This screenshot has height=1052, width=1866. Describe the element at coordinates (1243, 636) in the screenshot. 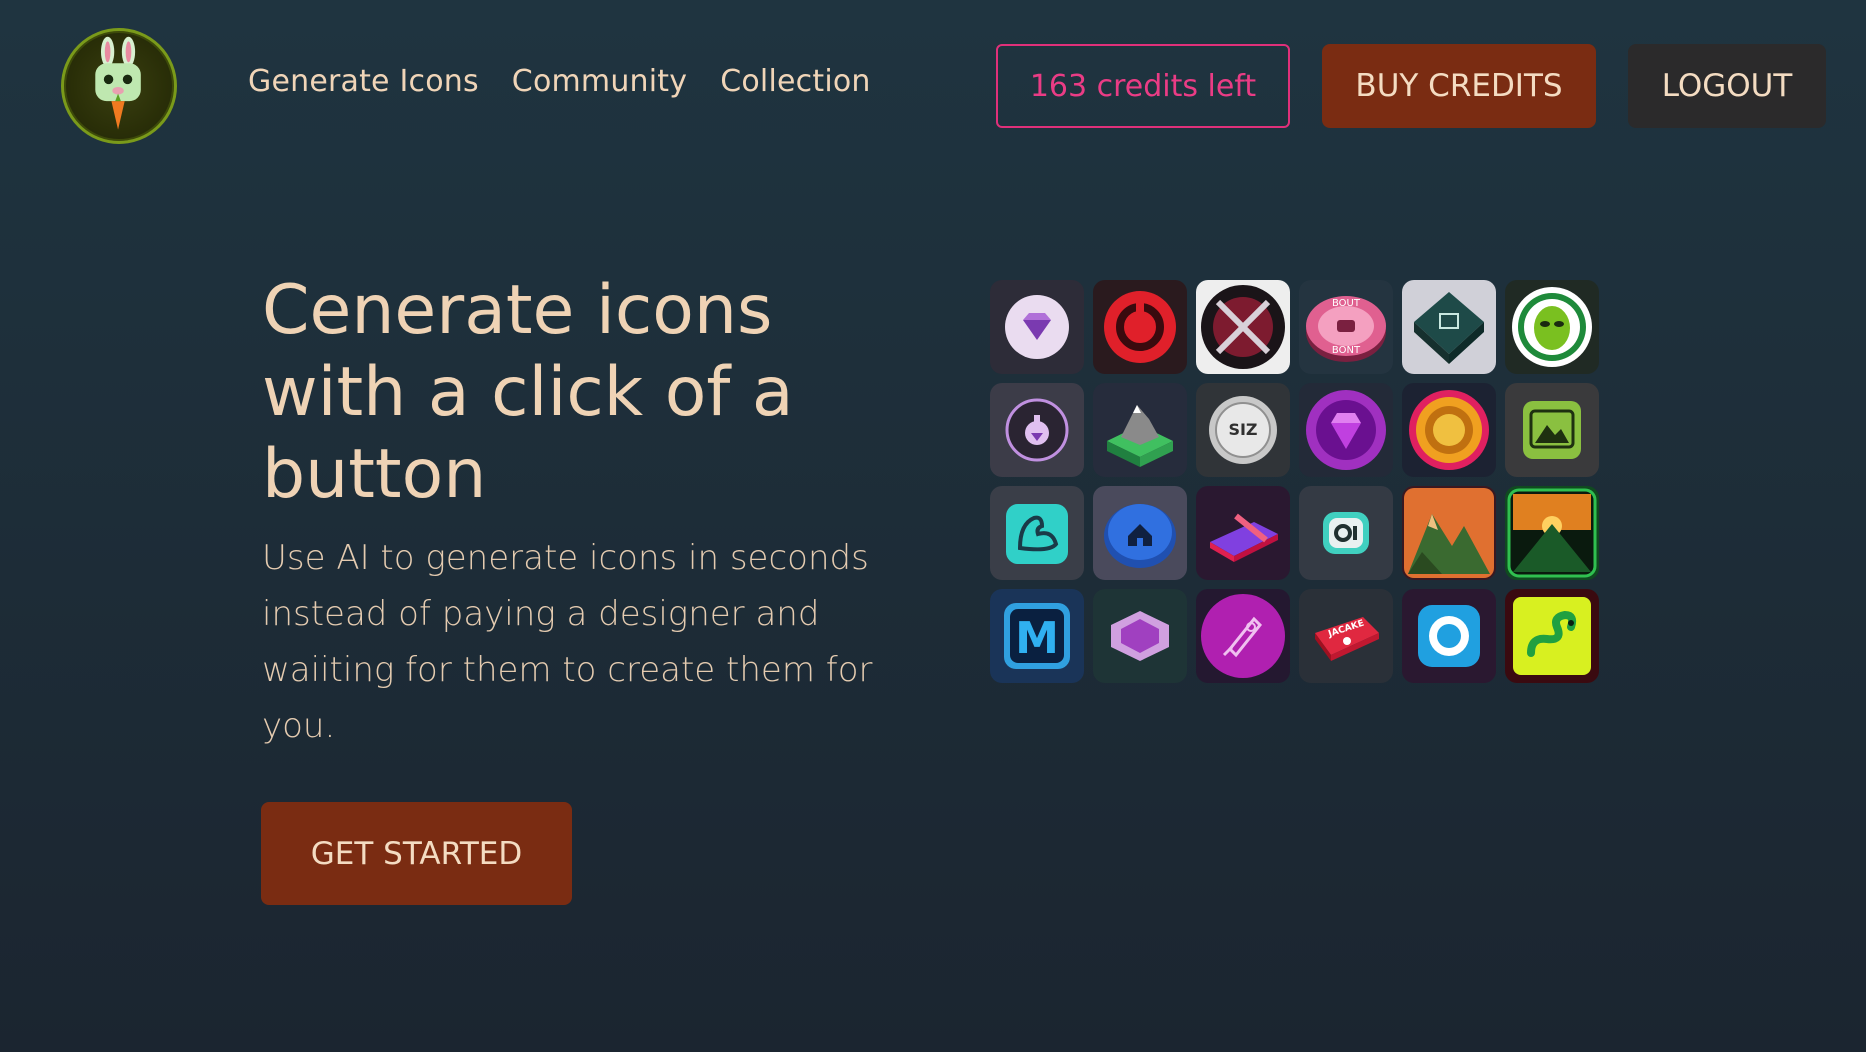

I see `rocket-icon` at that location.